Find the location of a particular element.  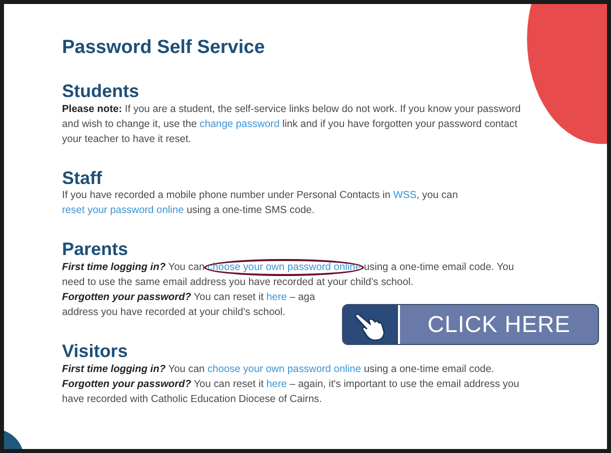

section-heading: Staff is located at coordinates (82, 178).